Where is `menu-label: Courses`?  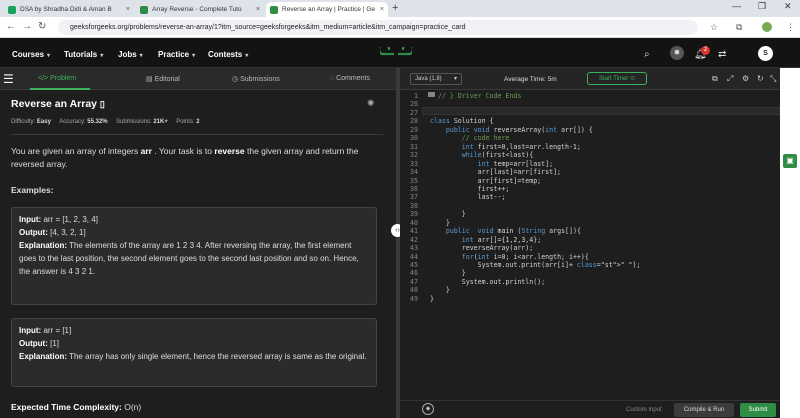
menu-label: Courses is located at coordinates (28, 54).